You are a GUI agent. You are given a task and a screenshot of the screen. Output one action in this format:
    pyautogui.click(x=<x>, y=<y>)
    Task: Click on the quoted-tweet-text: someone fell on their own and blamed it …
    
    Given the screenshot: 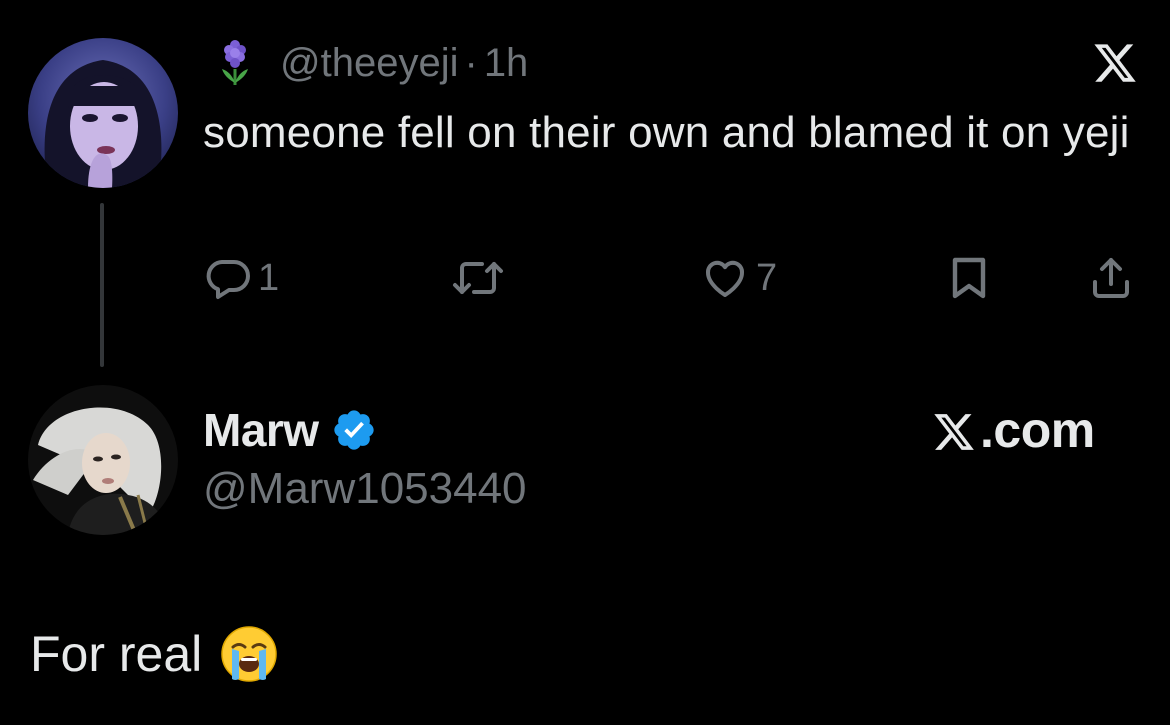 What is the action you would take?
    pyautogui.click(x=666, y=132)
    